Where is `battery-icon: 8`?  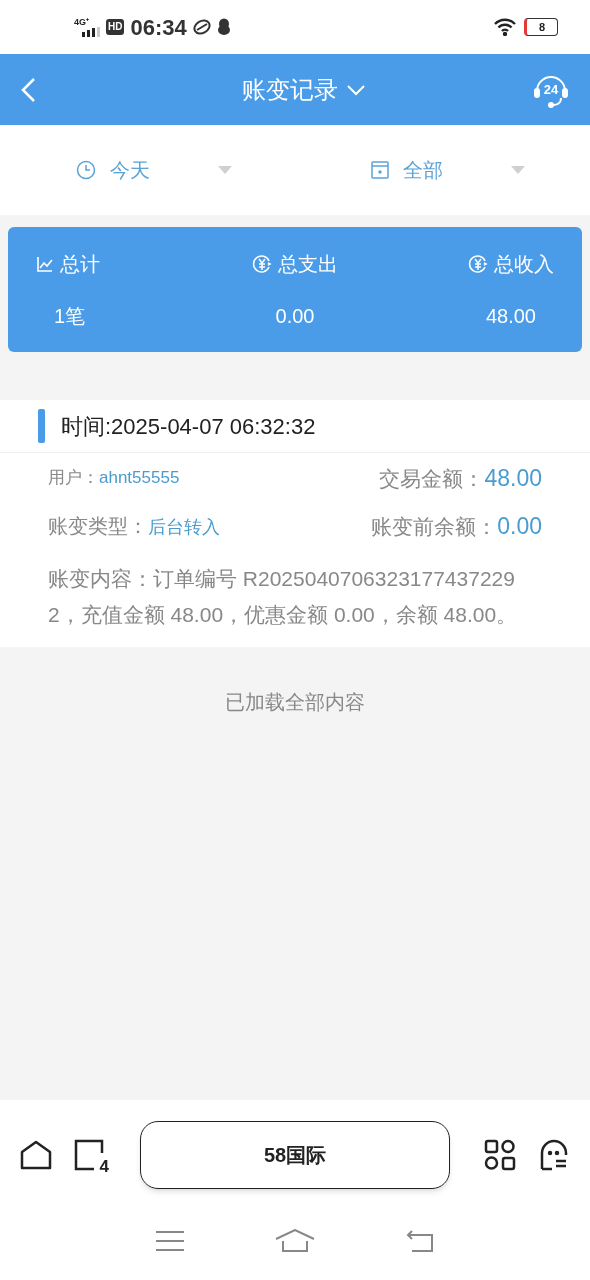
battery-icon: 8 is located at coordinates (541, 27).